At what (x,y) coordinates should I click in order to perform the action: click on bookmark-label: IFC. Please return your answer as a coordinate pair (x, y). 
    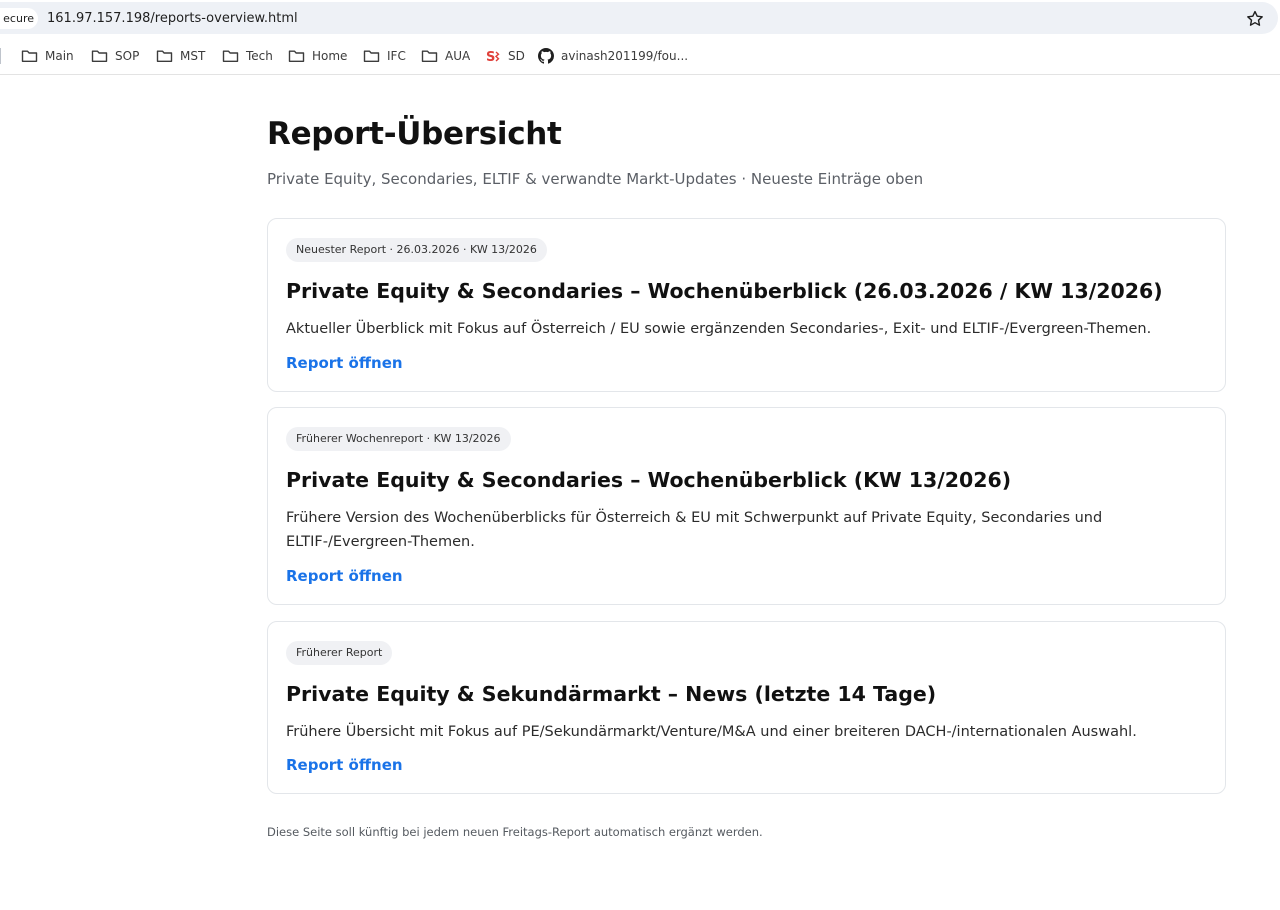
    Looking at the image, I should click on (396, 56).